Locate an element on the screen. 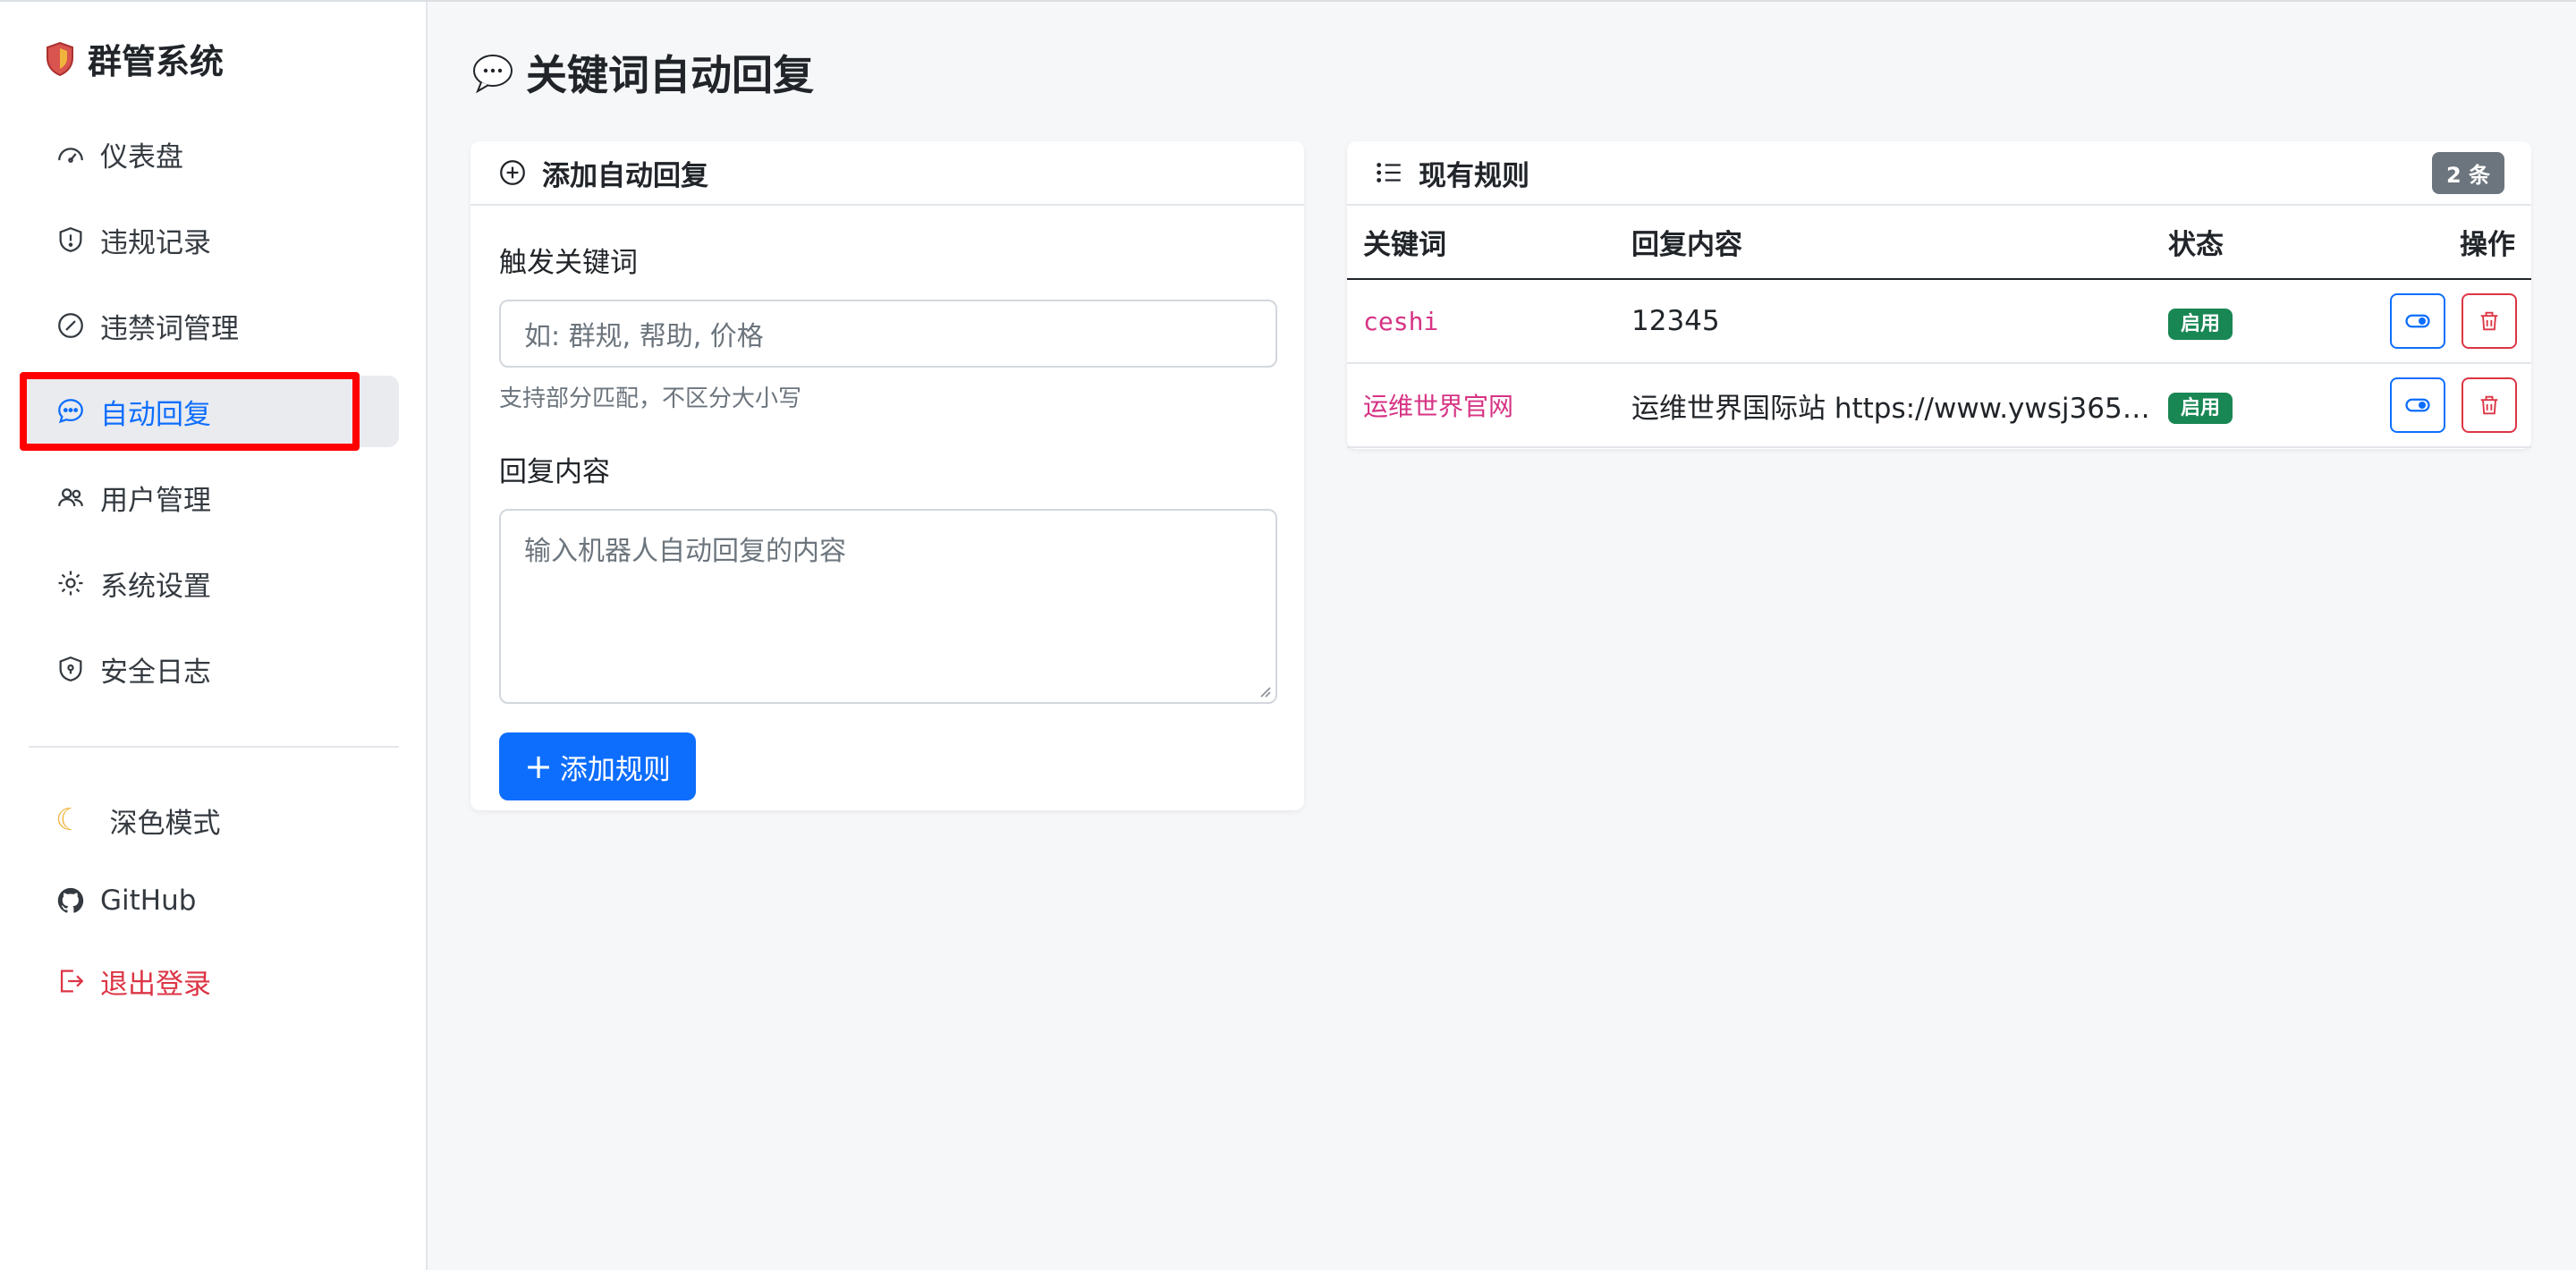 Image resolution: width=2576 pixels, height=1270 pixels. rule-keyword: ceshi is located at coordinates (1481, 321).